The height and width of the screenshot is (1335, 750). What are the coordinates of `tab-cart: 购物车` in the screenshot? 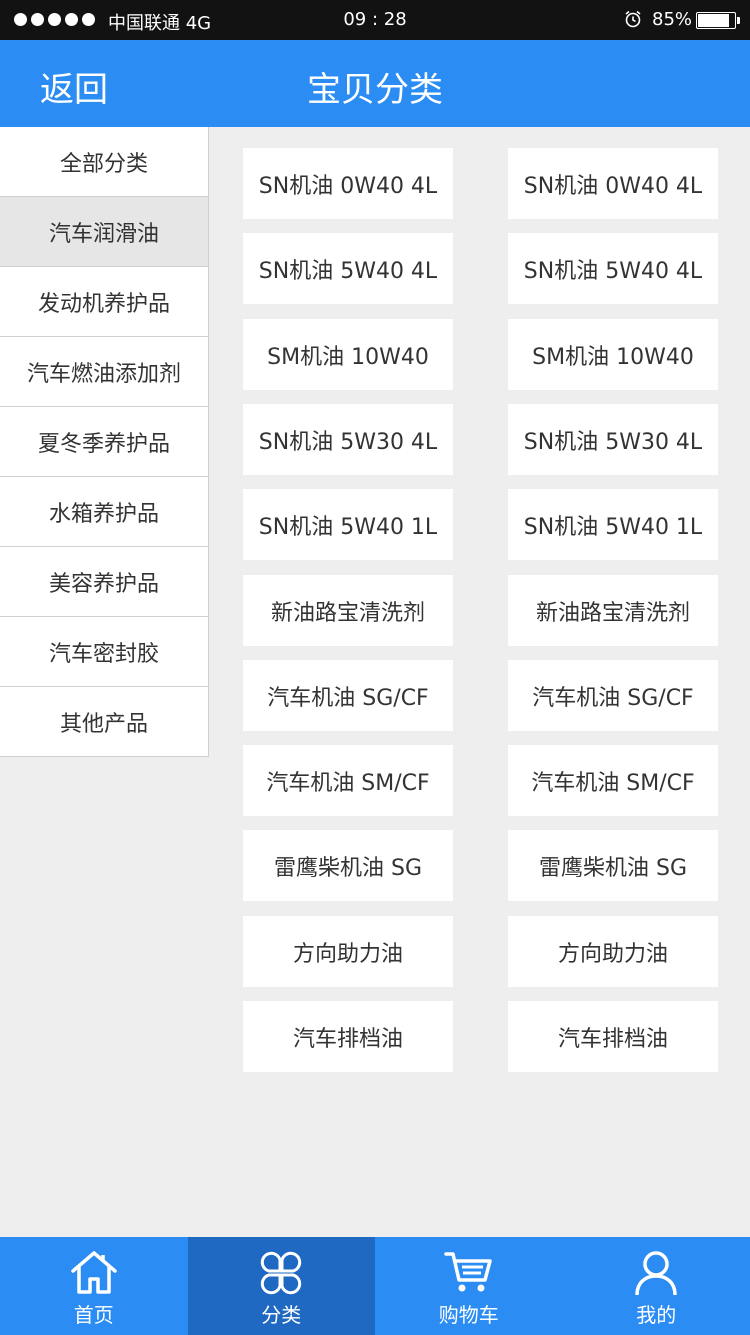 It's located at (469, 1286).